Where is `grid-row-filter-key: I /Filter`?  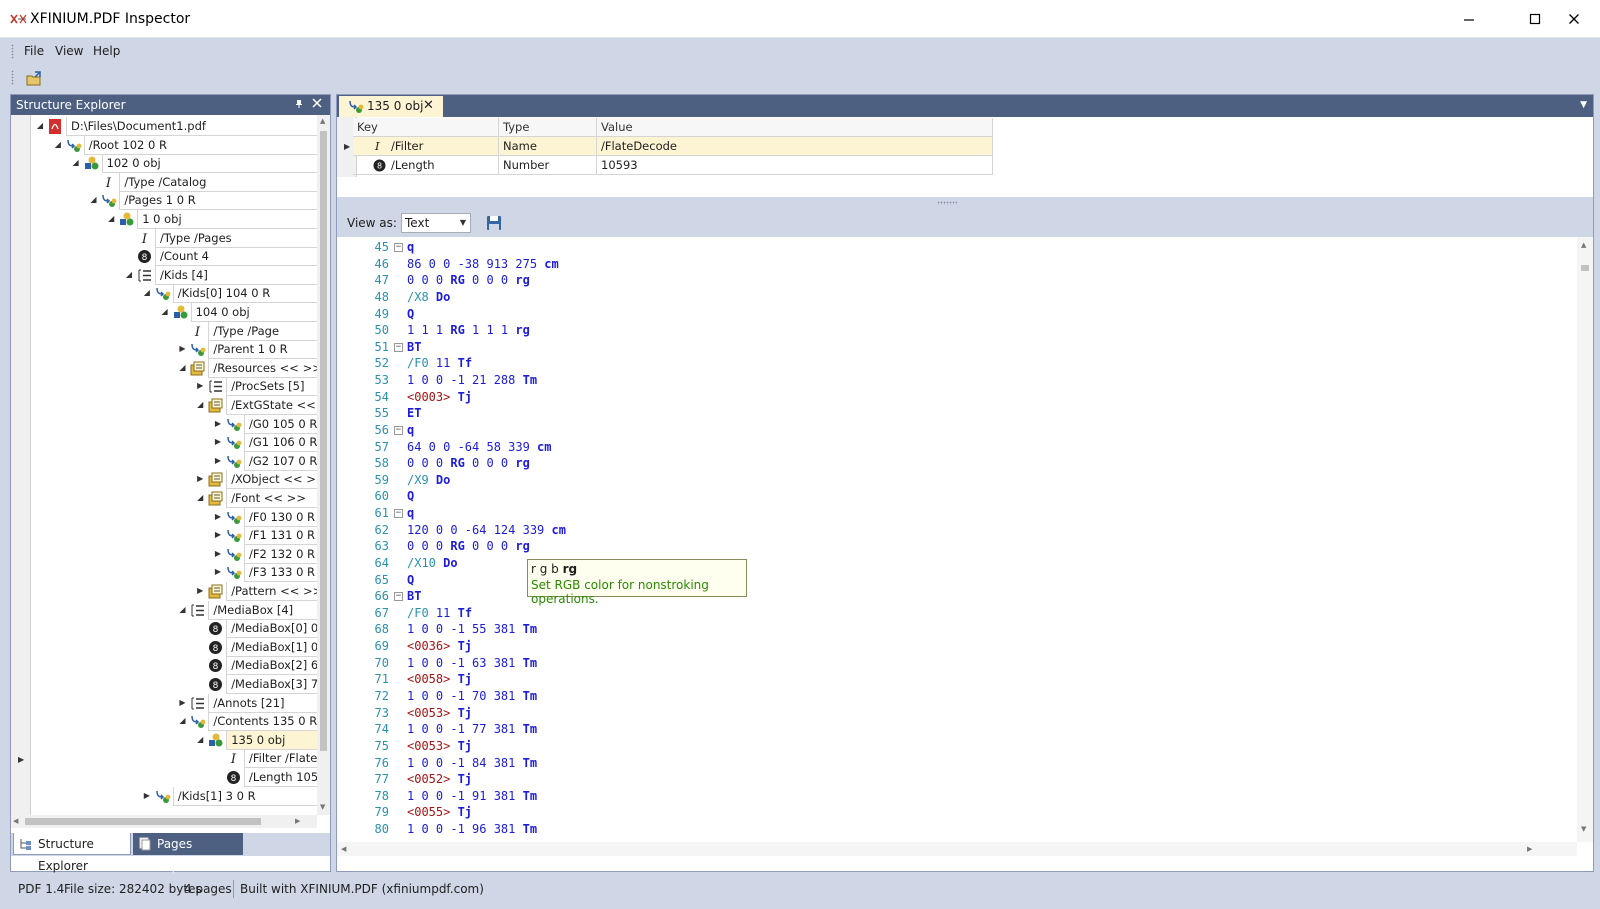 grid-row-filter-key: I /Filter is located at coordinates (426, 146).